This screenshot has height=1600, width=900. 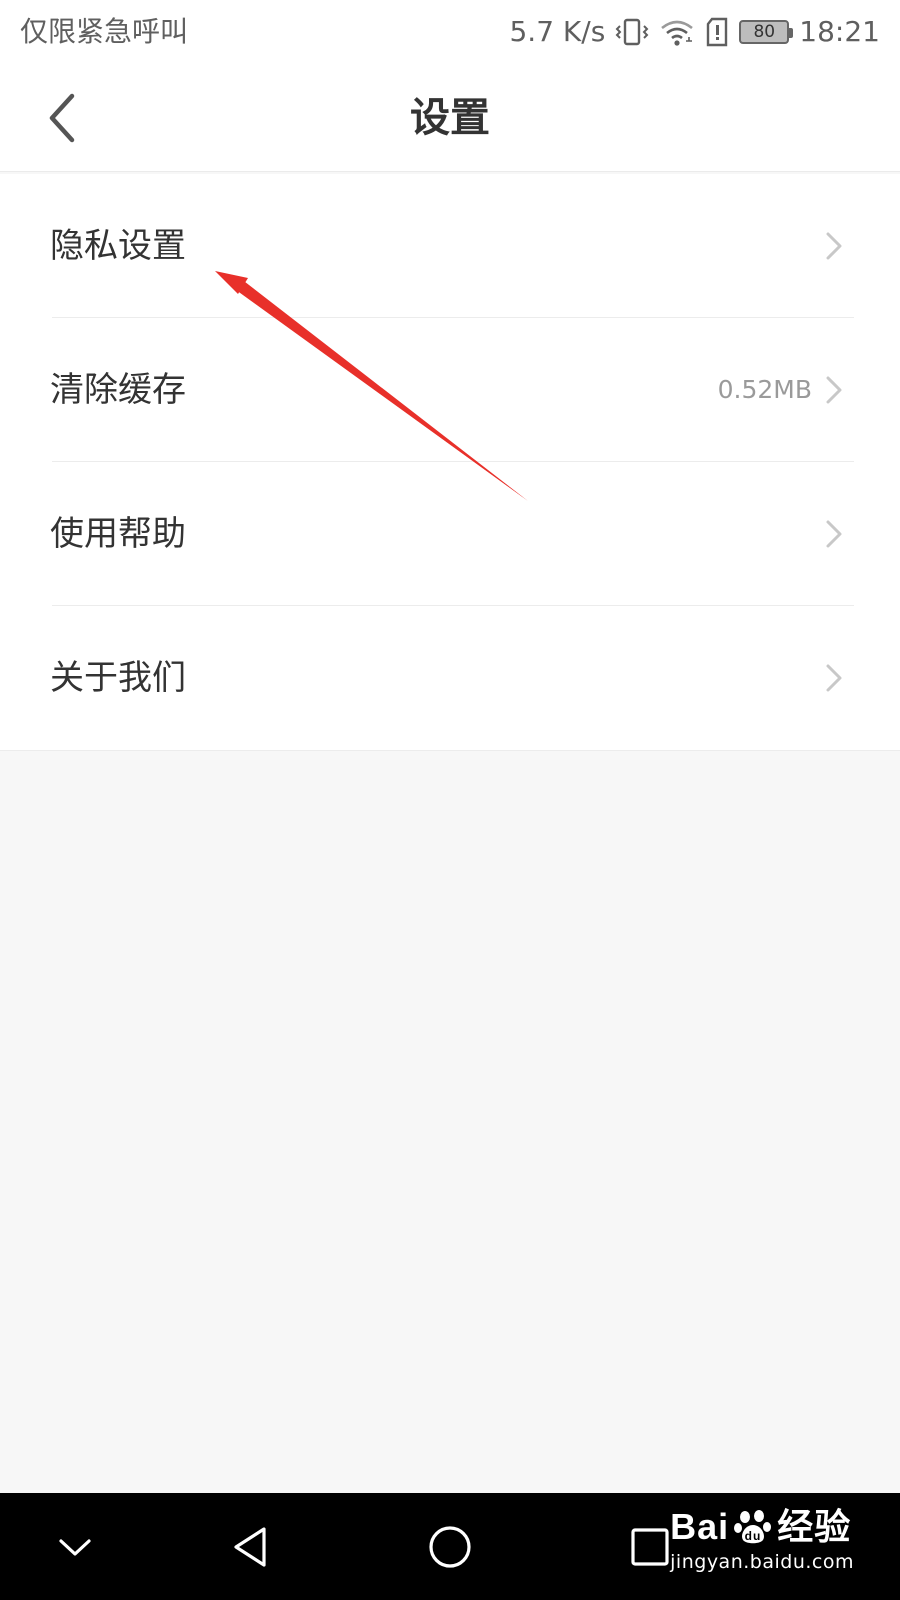 What do you see at coordinates (839, 31) in the screenshot?
I see `clock: 18:21` at bounding box center [839, 31].